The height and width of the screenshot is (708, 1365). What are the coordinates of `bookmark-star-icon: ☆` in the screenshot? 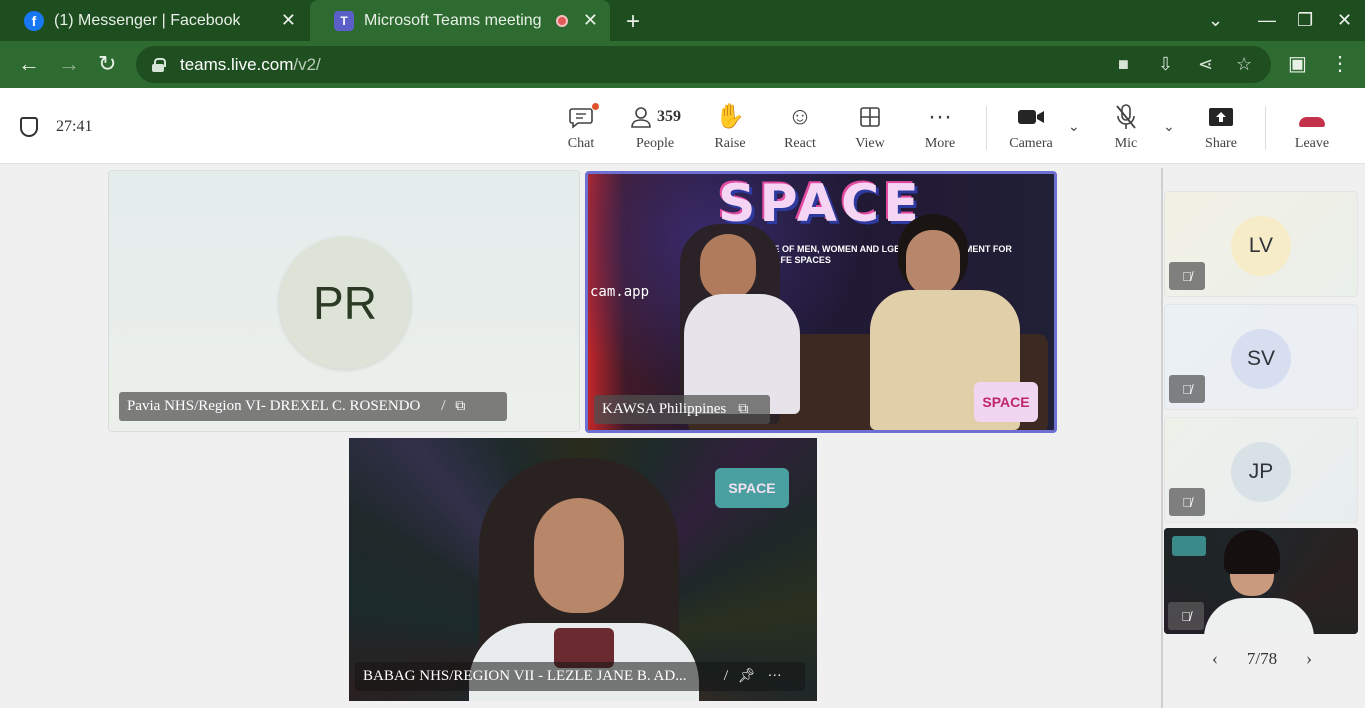 It's located at (1244, 64).